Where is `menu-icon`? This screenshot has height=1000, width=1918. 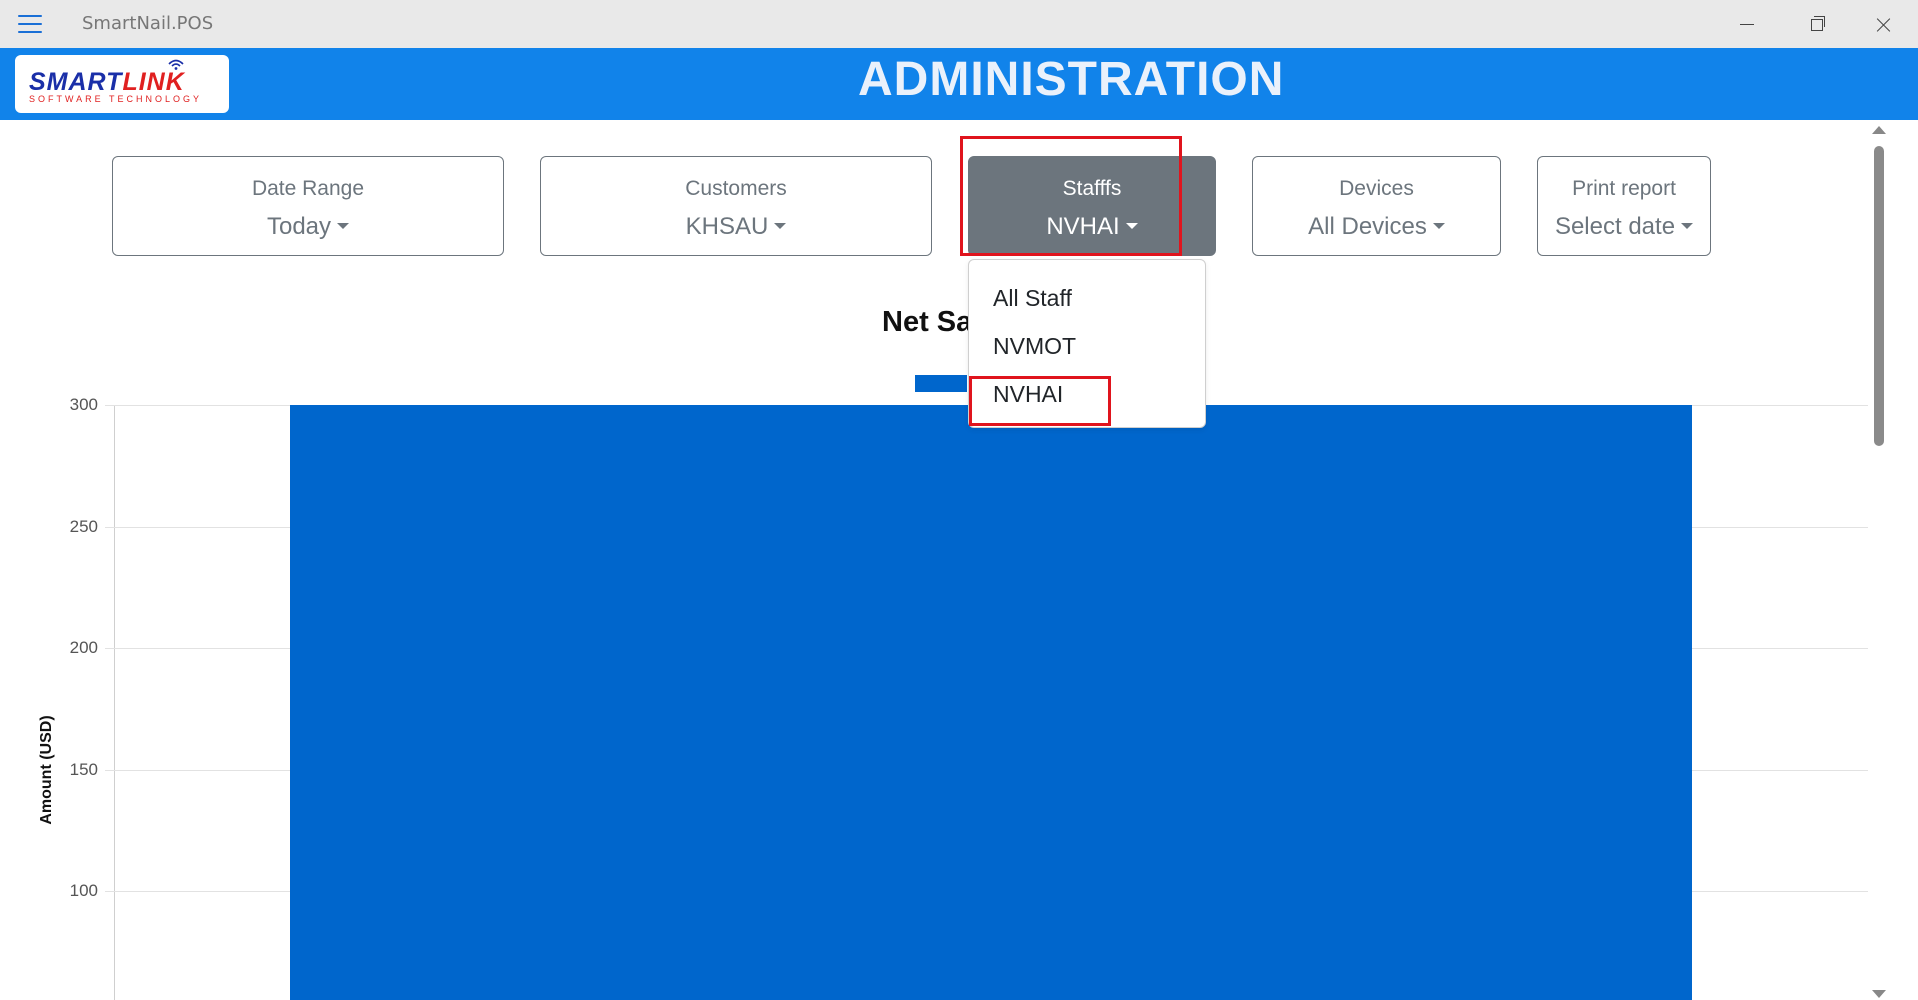
menu-icon is located at coordinates (30, 24).